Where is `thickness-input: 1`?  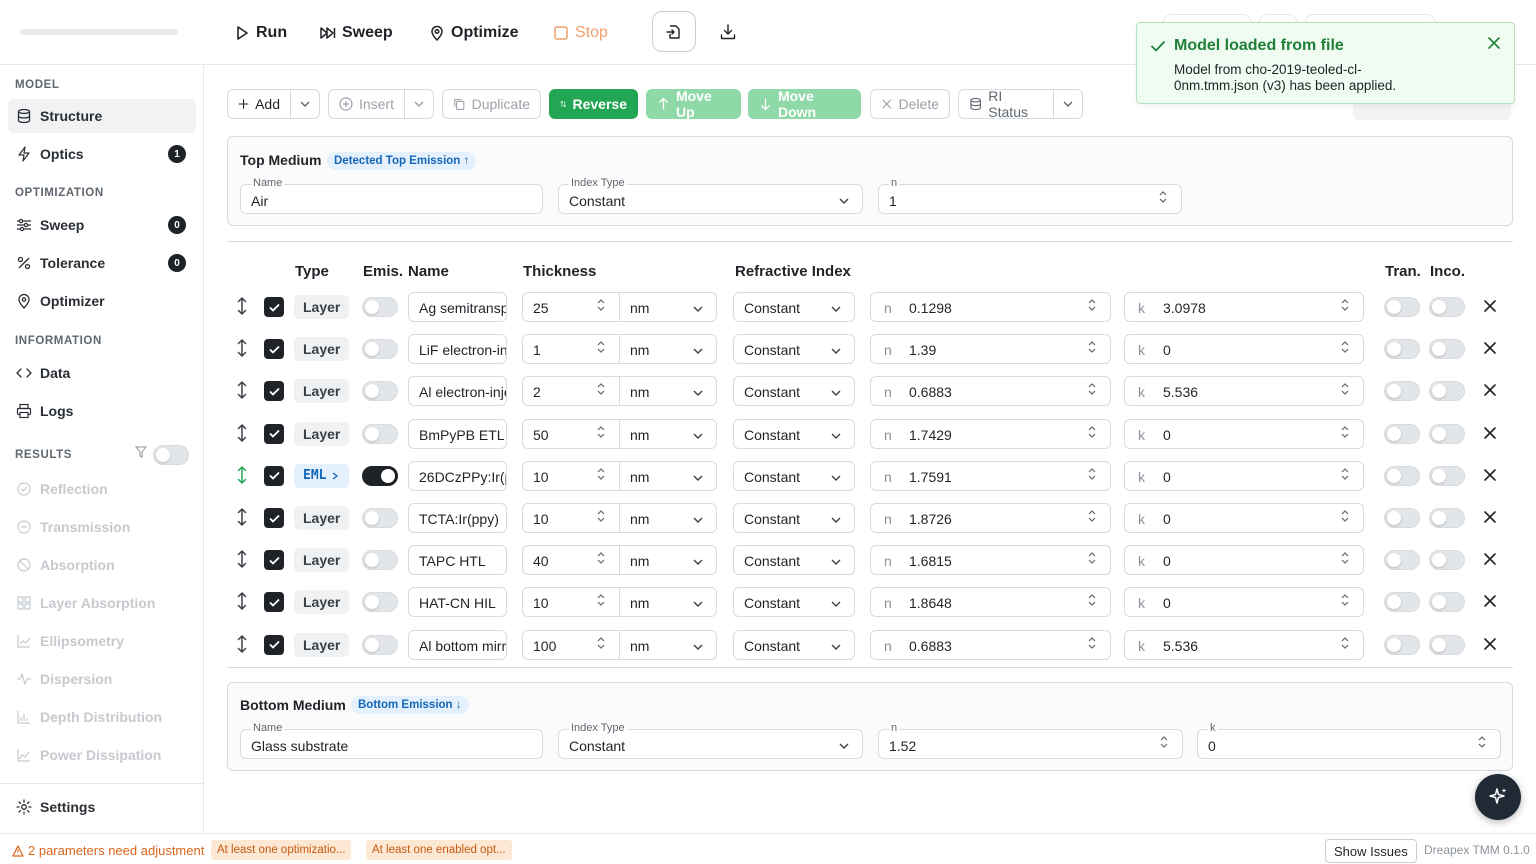 thickness-input: 1 is located at coordinates (571, 349).